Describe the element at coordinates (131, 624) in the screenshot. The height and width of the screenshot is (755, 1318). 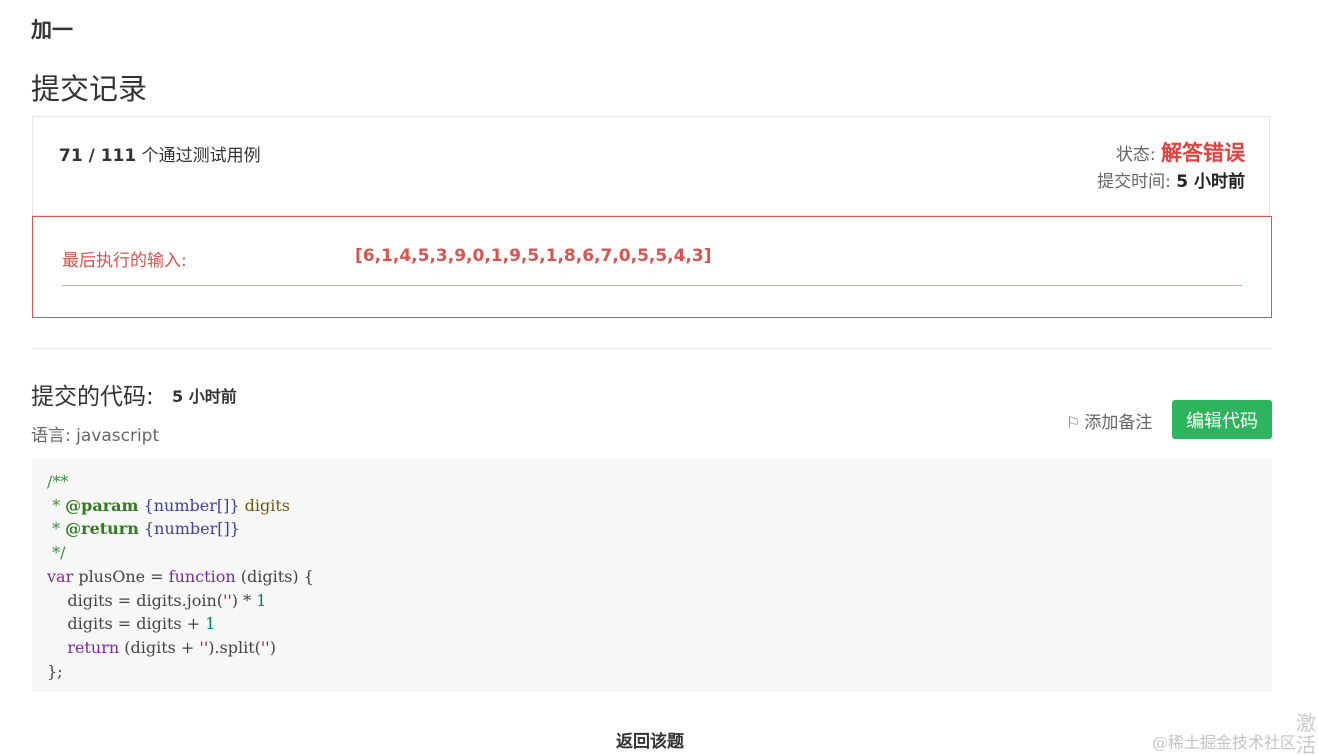
I see `code-line: digits = digits + 1` at that location.